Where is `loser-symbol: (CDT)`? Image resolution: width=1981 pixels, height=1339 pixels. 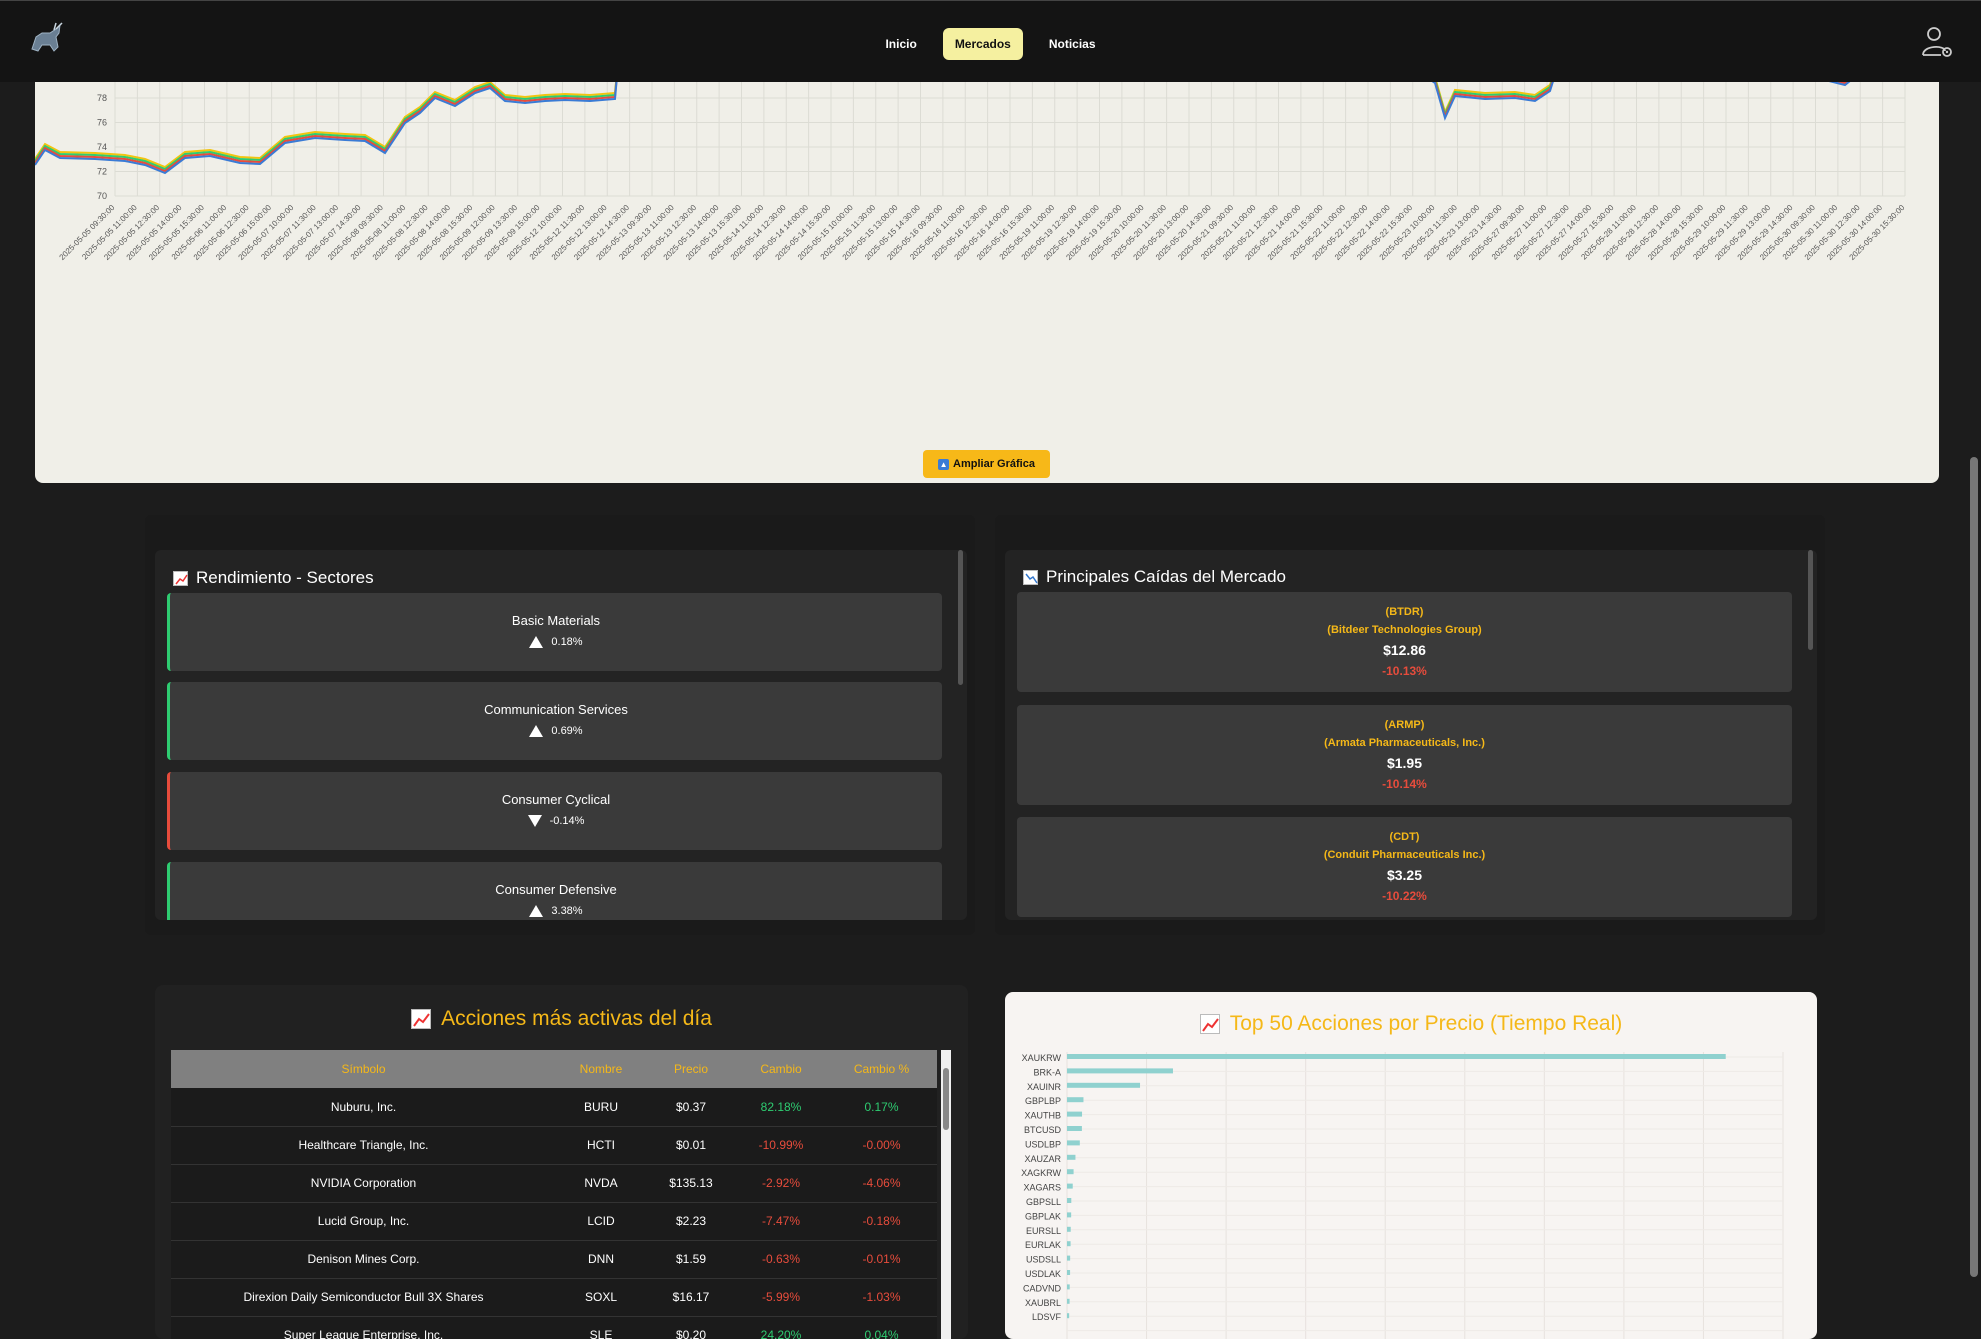 loser-symbol: (CDT) is located at coordinates (1404, 837).